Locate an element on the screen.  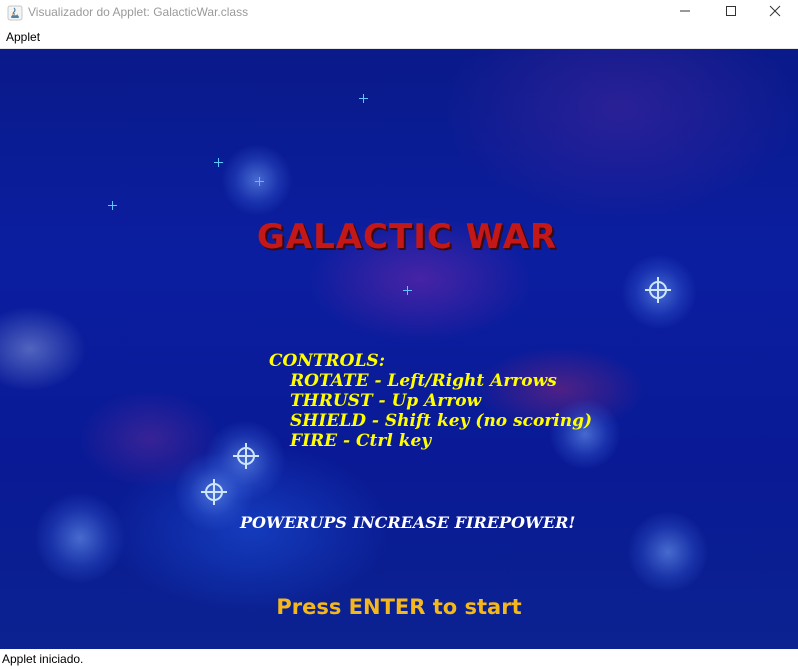
java-icon is located at coordinates (15, 13).